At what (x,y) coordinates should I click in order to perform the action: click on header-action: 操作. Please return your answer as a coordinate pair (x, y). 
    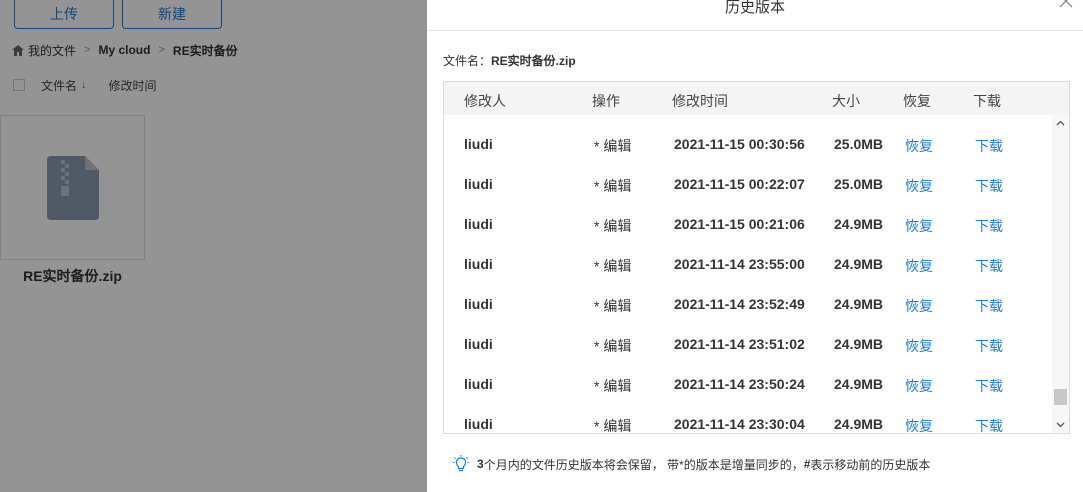
    Looking at the image, I should click on (606, 101).